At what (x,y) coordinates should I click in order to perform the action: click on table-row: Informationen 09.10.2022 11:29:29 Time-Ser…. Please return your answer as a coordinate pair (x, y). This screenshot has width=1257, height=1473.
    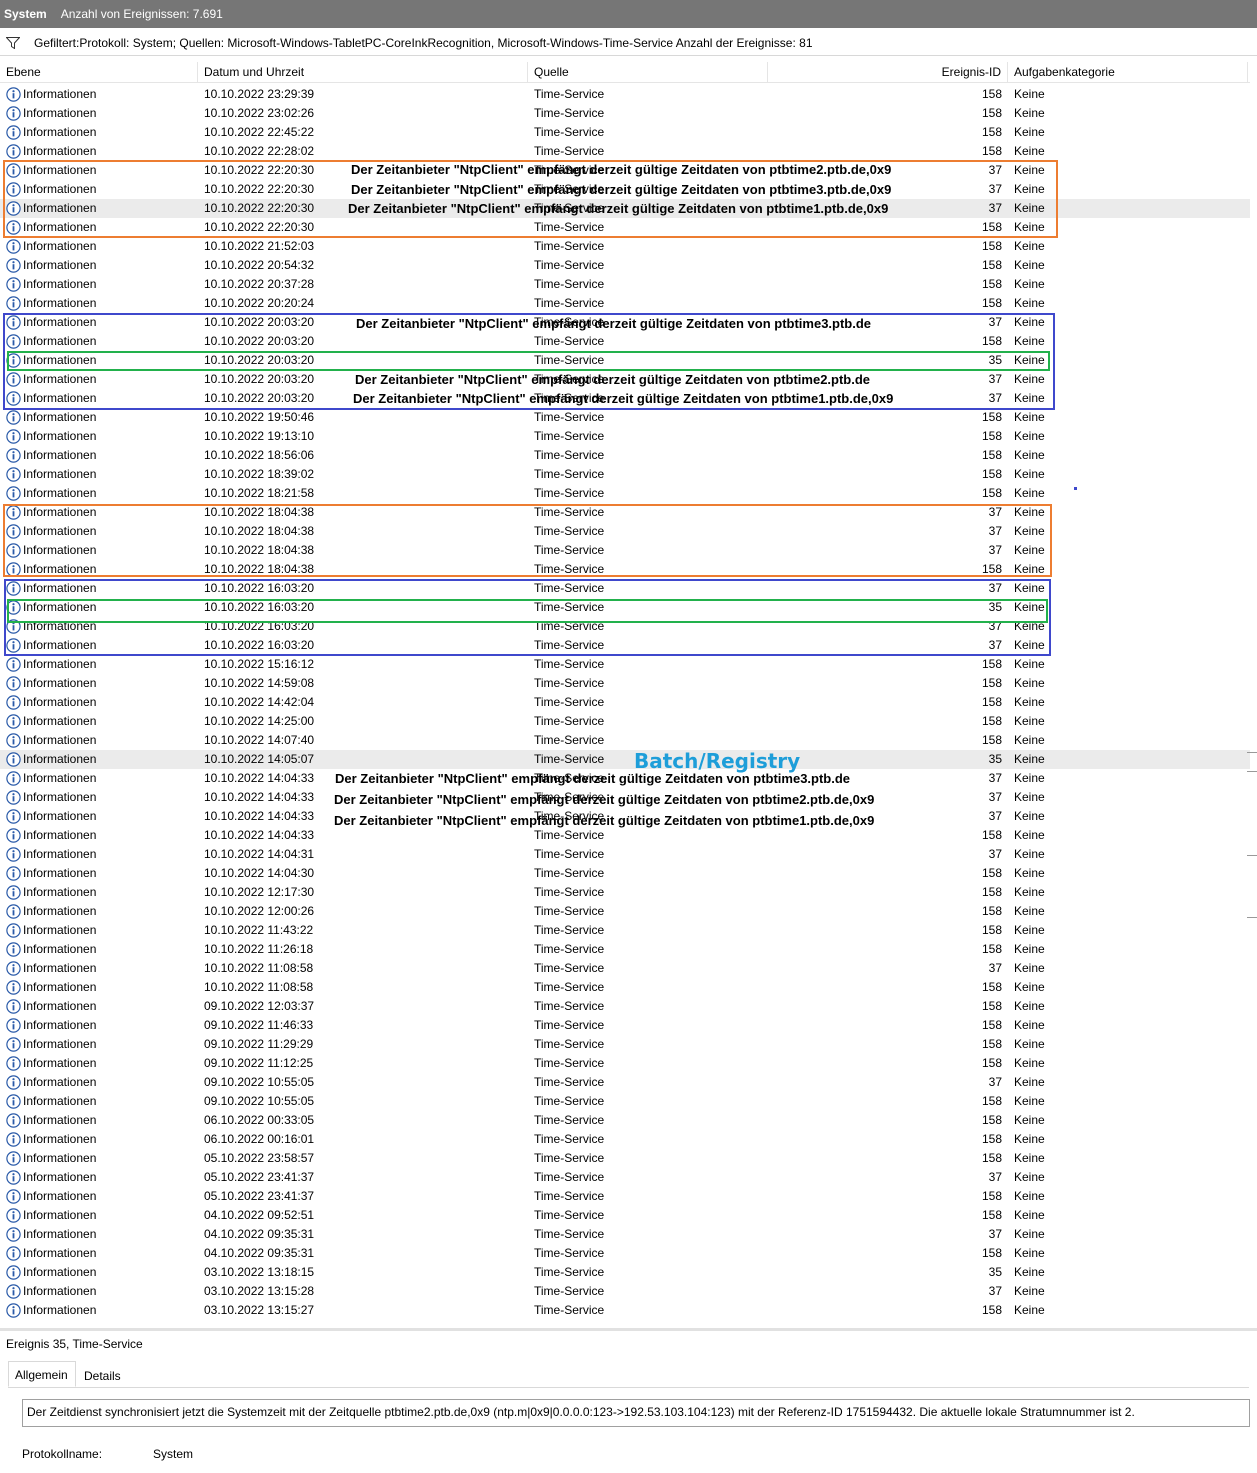
    Looking at the image, I should click on (625, 1044).